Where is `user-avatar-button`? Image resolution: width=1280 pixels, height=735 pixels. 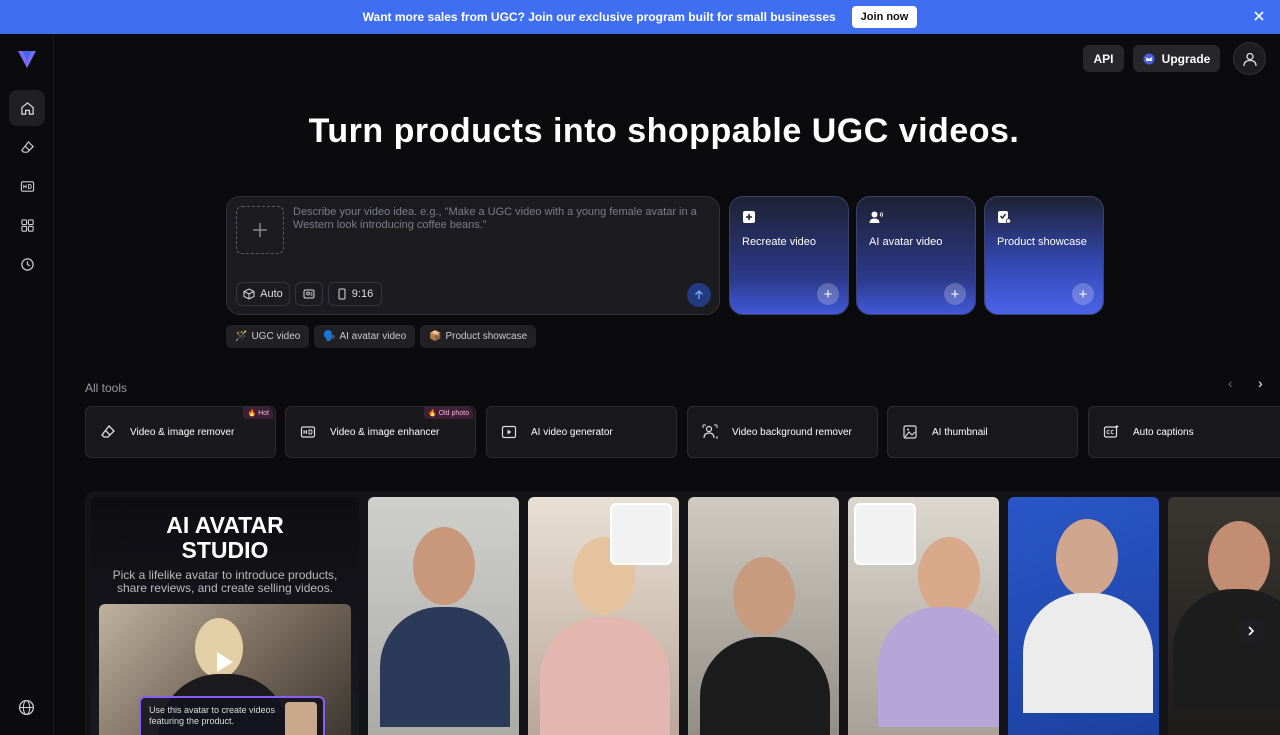 user-avatar-button is located at coordinates (1249, 58).